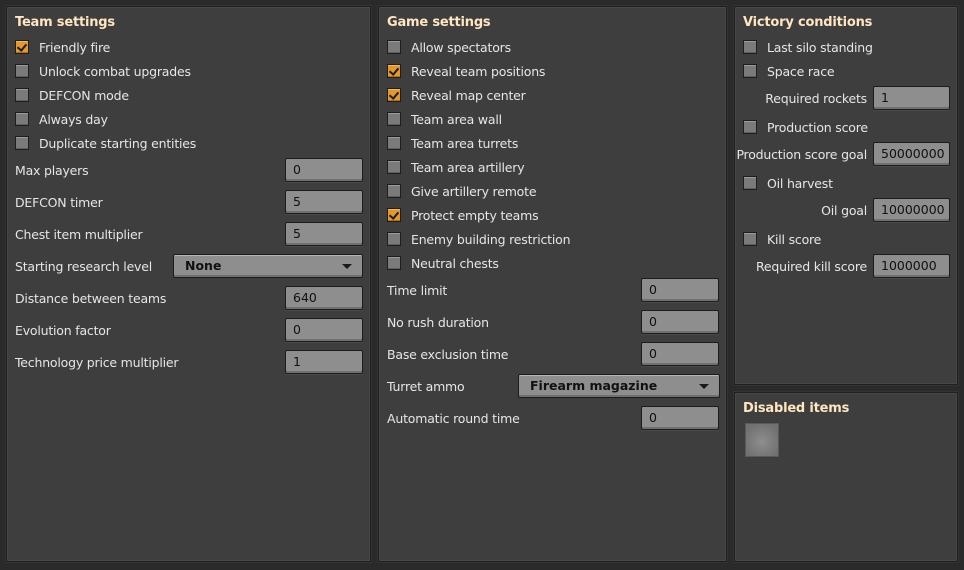  What do you see at coordinates (84, 266) in the screenshot?
I see `starting-research-level-label: Starting research level` at bounding box center [84, 266].